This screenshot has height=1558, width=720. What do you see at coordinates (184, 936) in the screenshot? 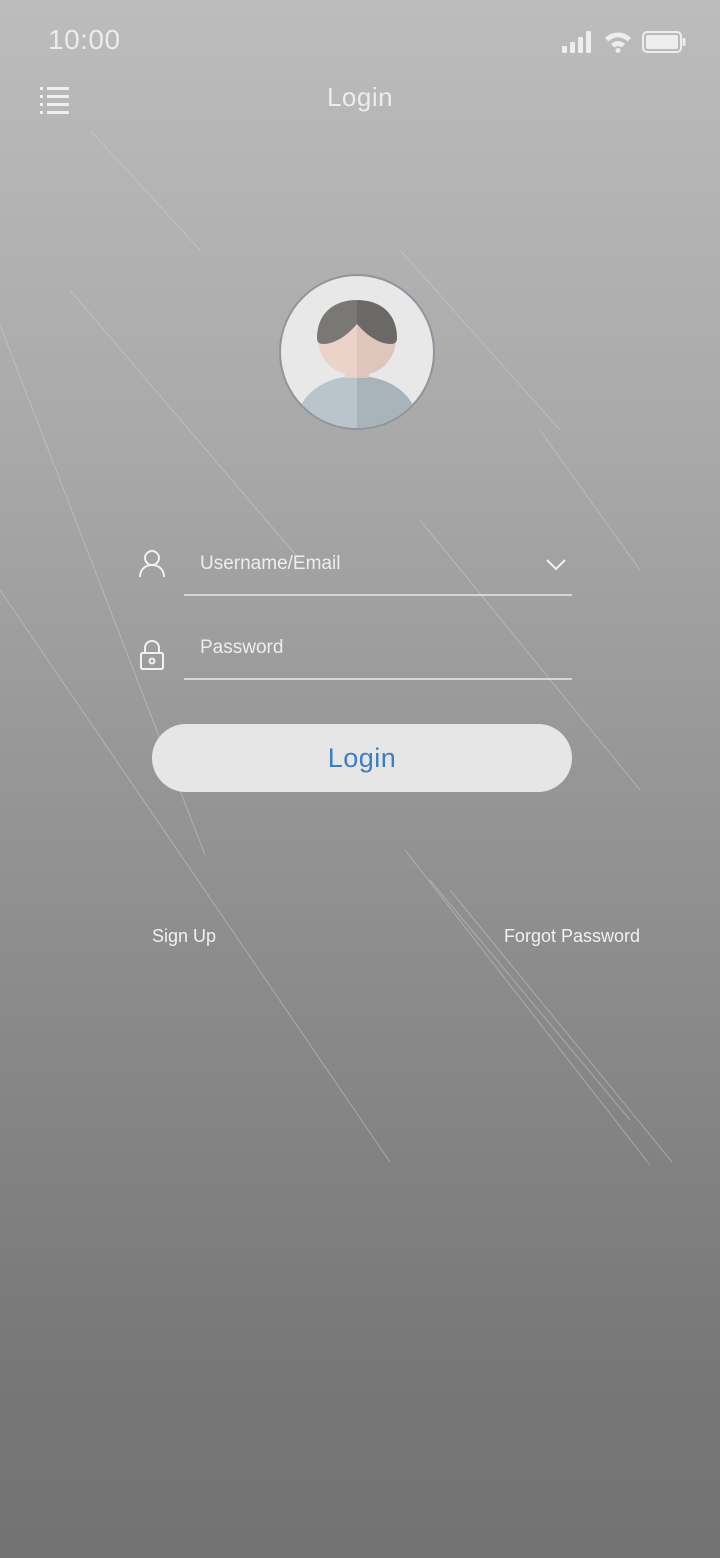
I see `sign-up-link: Sign Up` at bounding box center [184, 936].